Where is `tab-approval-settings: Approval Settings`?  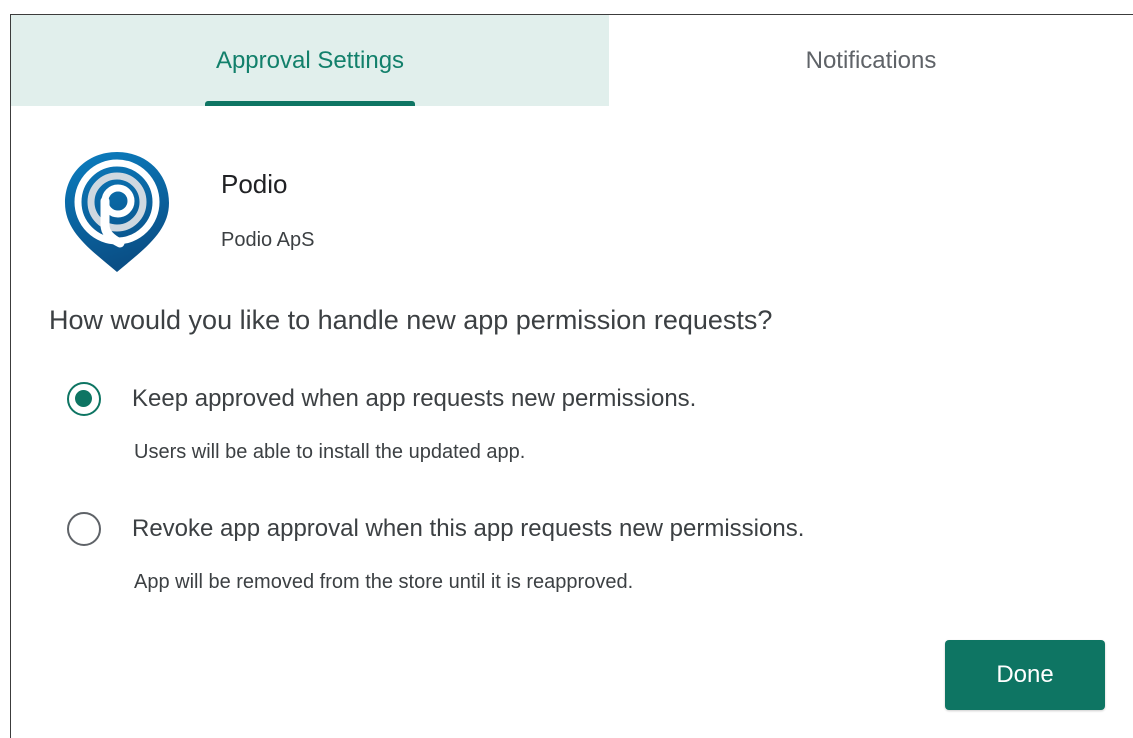
tab-approval-settings: Approval Settings is located at coordinates (310, 60).